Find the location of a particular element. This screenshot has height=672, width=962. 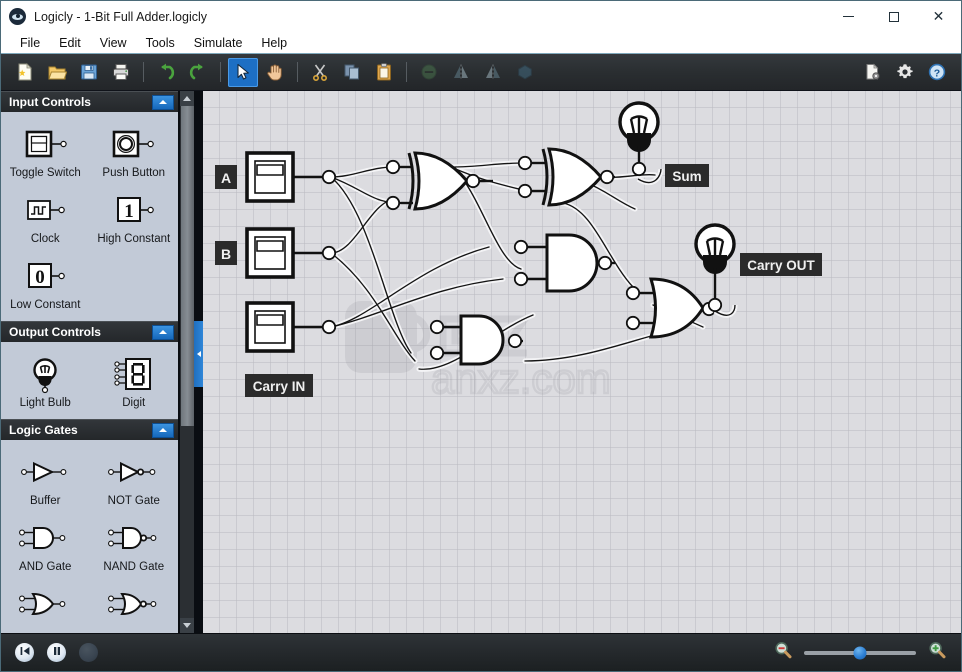

save-file-button is located at coordinates (89, 72).